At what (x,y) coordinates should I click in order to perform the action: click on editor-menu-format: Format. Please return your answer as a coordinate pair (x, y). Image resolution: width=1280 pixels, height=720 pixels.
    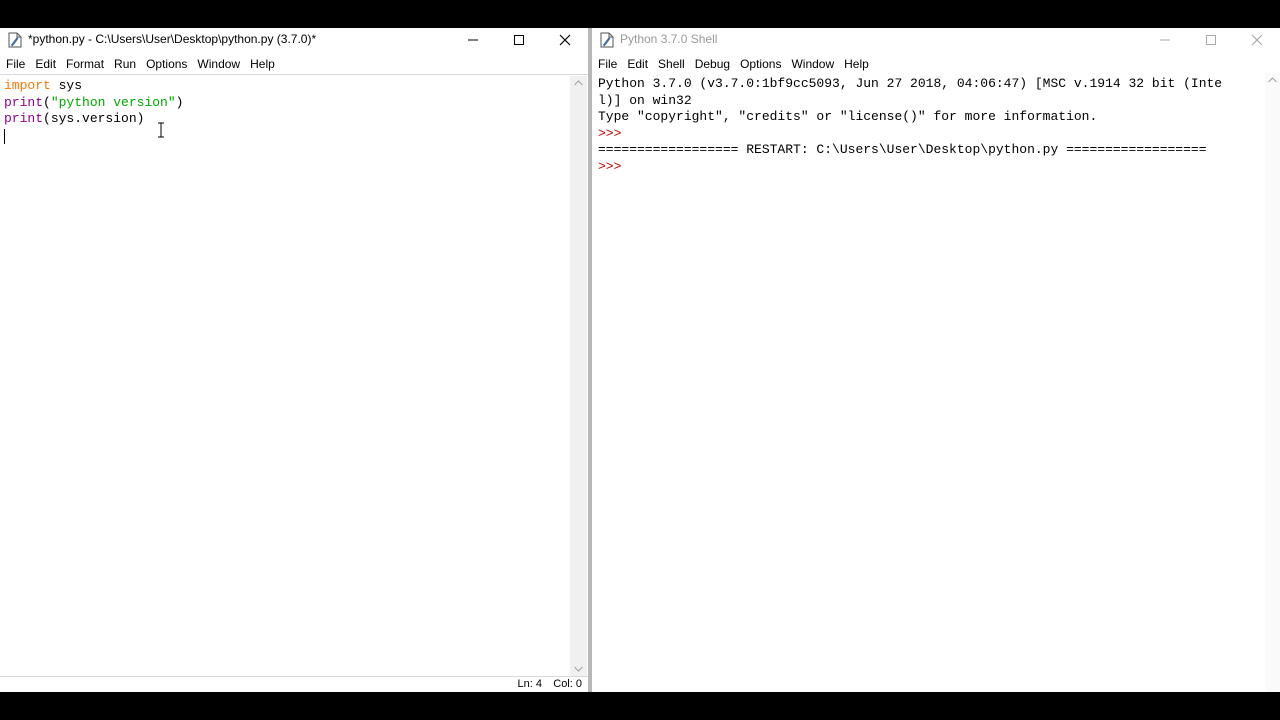
    Looking at the image, I should click on (85, 64).